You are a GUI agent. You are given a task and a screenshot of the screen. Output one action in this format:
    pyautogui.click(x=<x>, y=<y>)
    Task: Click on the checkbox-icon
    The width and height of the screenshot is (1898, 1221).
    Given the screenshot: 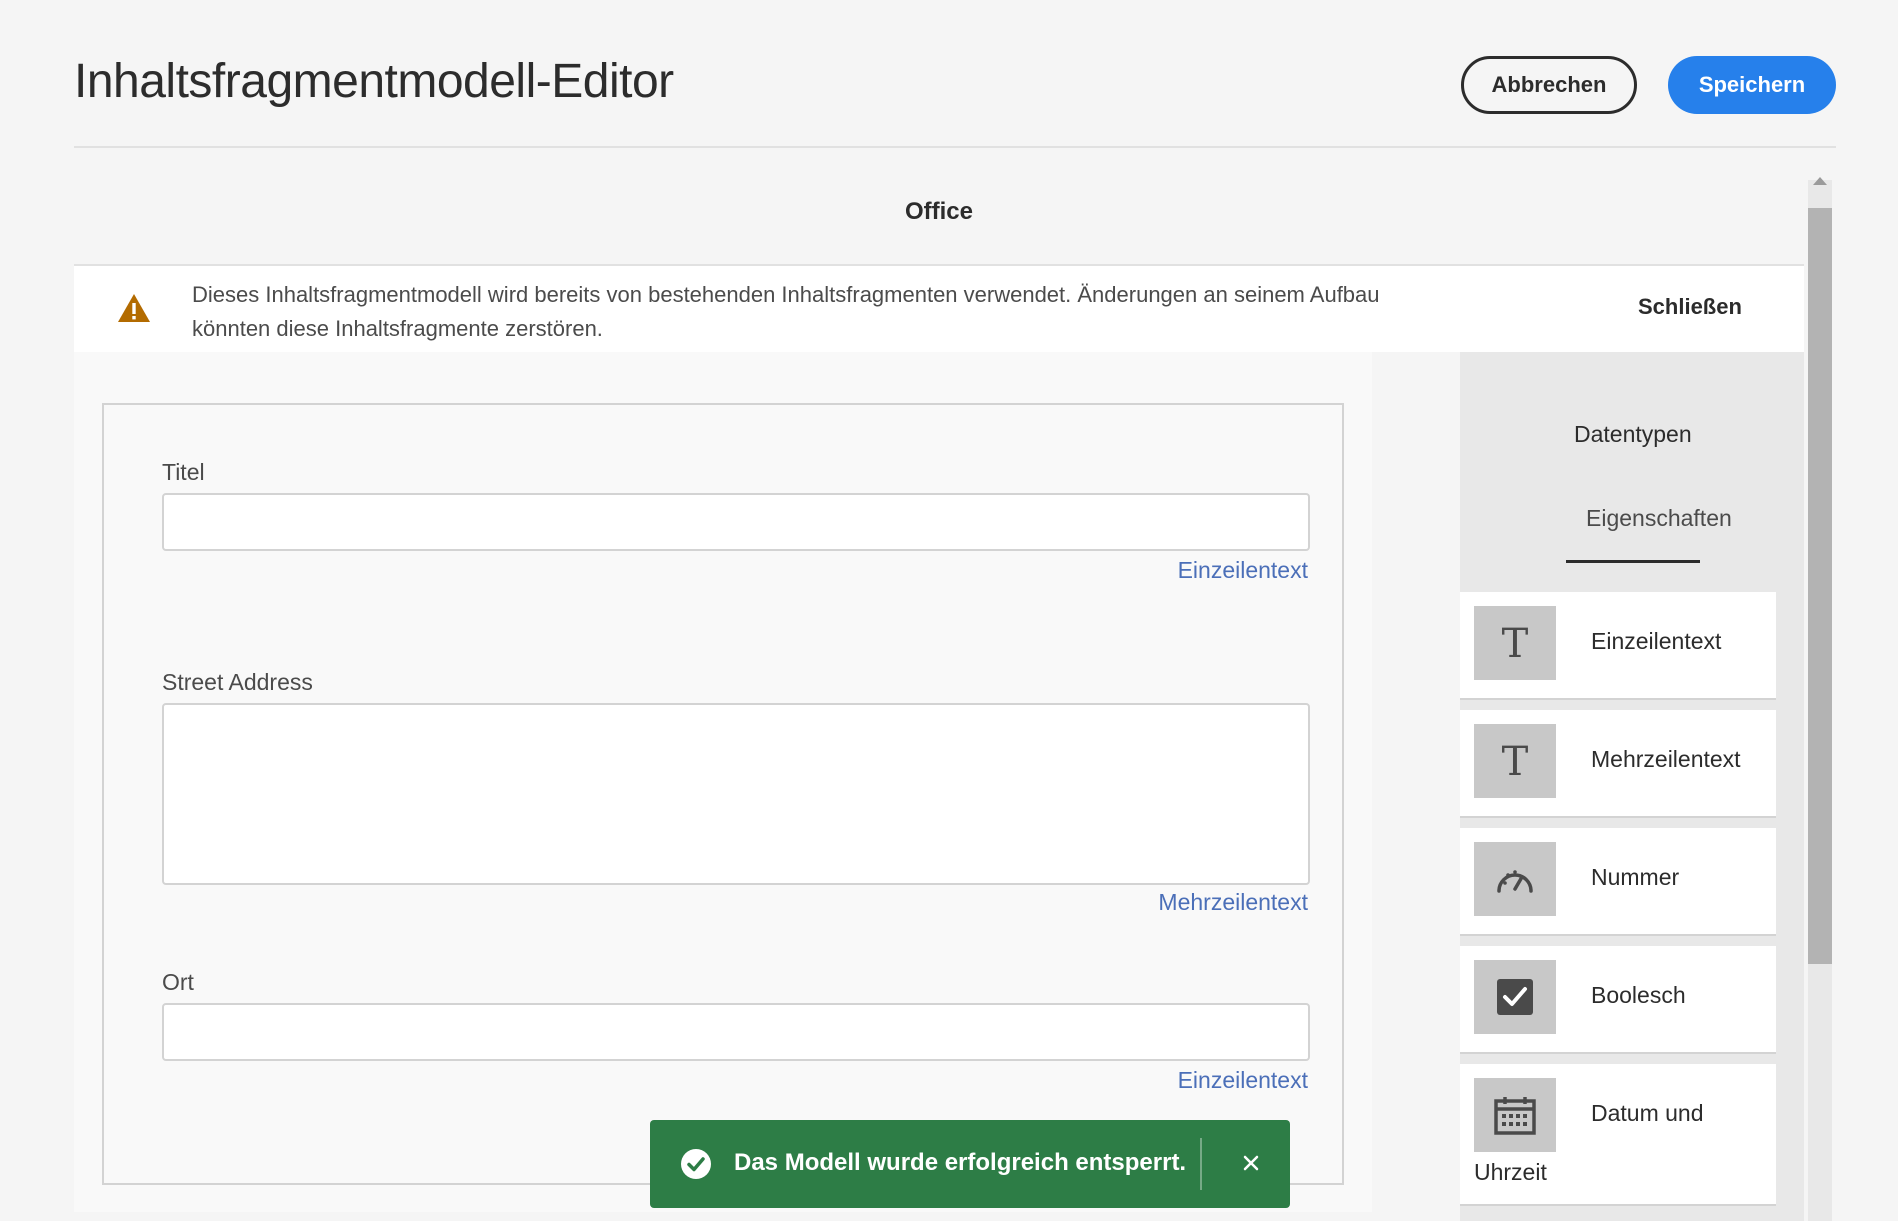 What is the action you would take?
    pyautogui.click(x=1515, y=997)
    